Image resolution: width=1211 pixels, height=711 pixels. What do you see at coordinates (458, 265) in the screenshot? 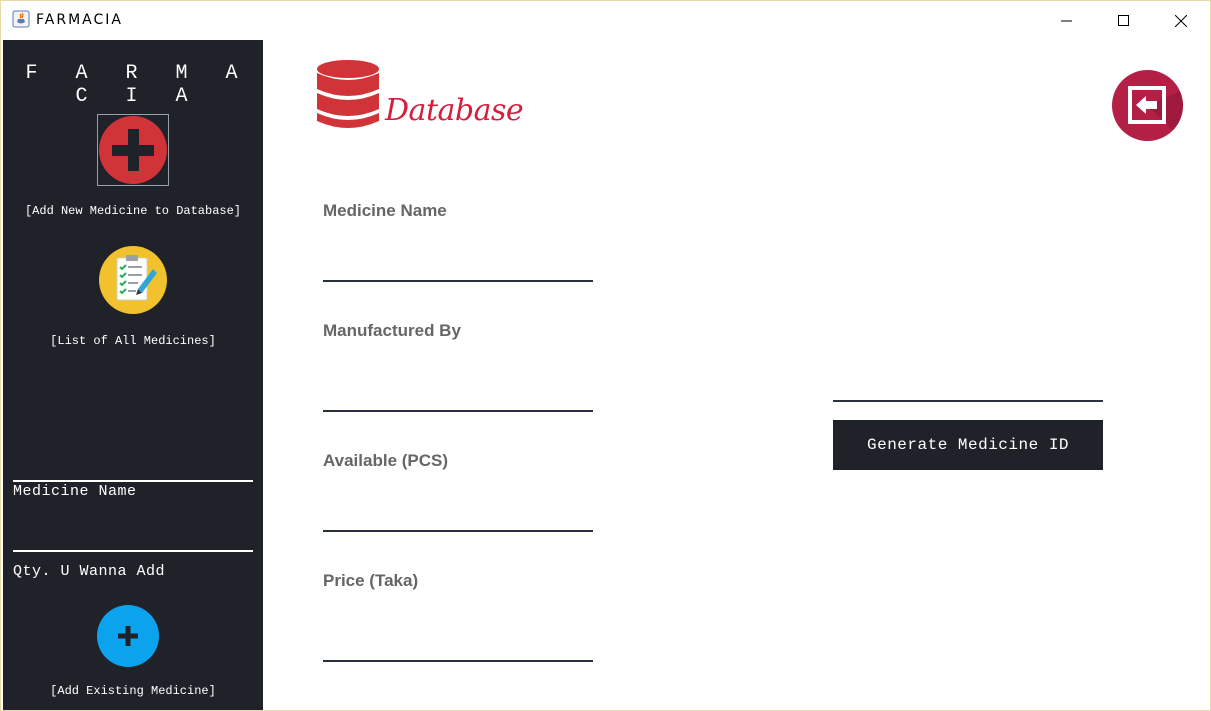
I see `medicine-name-input` at bounding box center [458, 265].